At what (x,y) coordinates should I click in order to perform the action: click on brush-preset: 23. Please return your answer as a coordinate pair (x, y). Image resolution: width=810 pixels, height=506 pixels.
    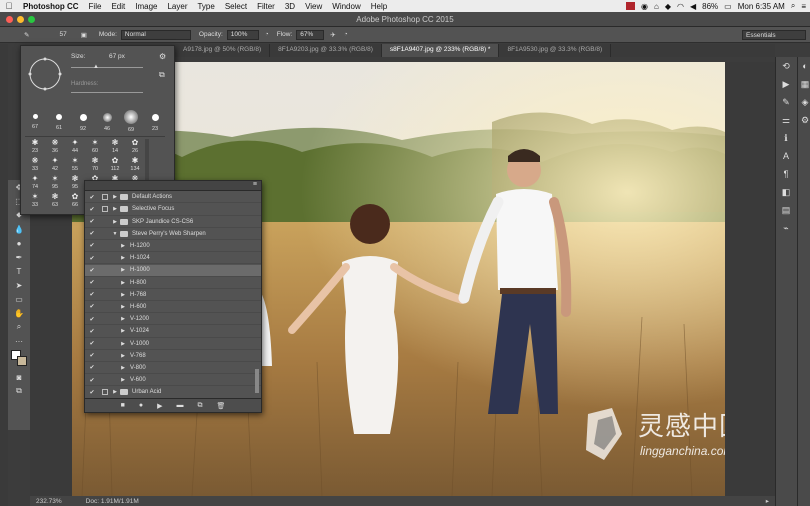
    Looking at the image, I should click on (155, 123).